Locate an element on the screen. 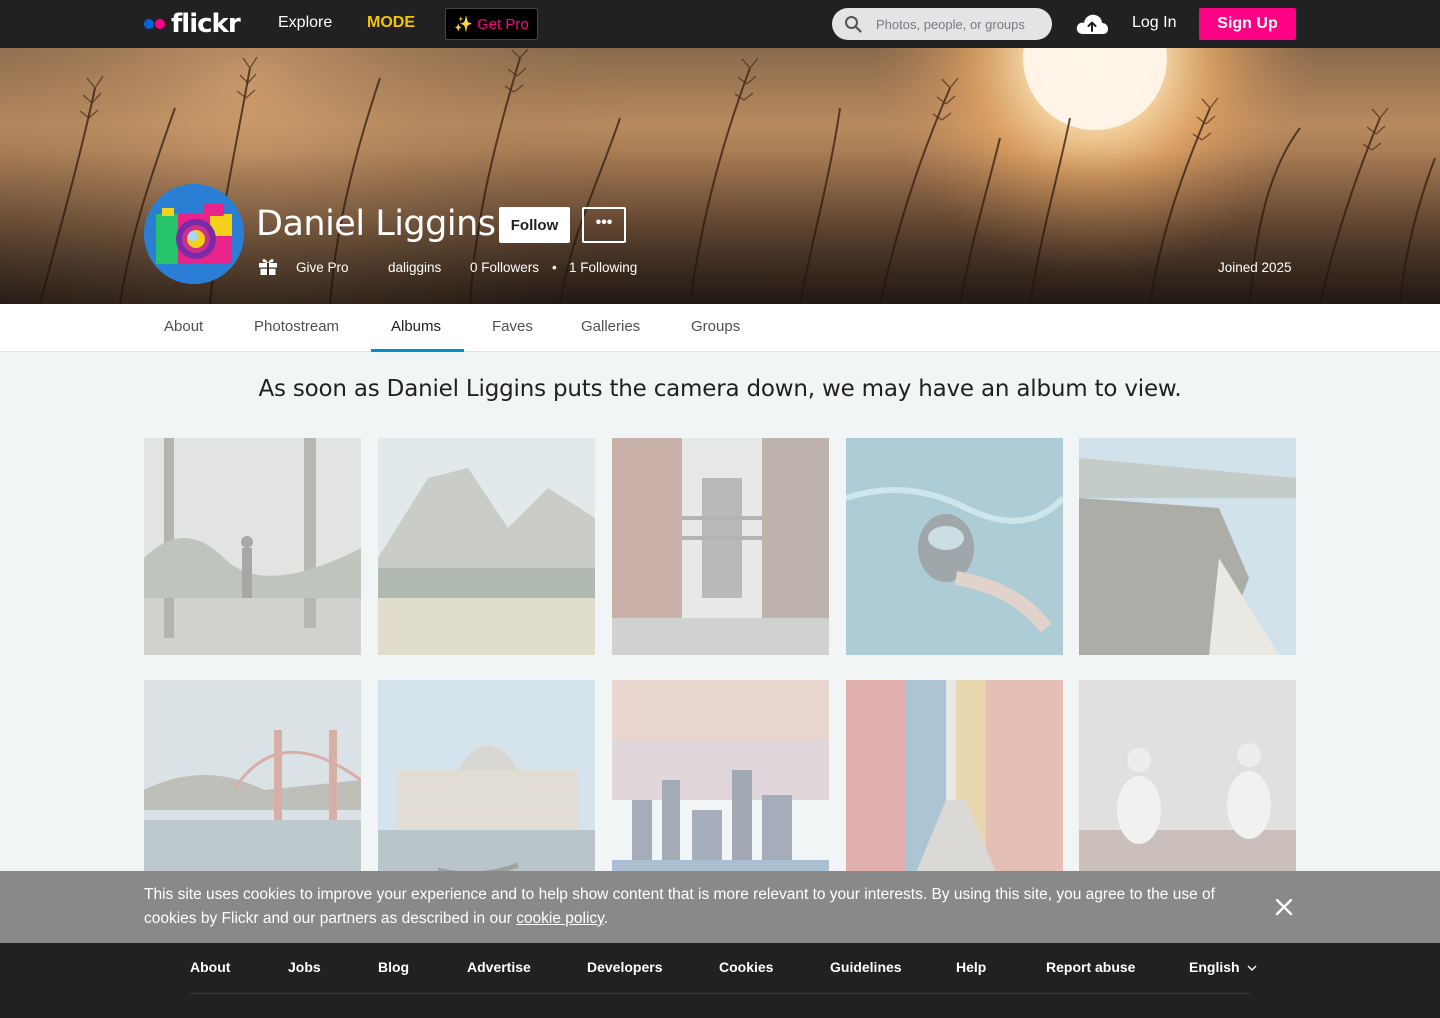 The height and width of the screenshot is (1018, 1440). language-label: English is located at coordinates (1214, 967).